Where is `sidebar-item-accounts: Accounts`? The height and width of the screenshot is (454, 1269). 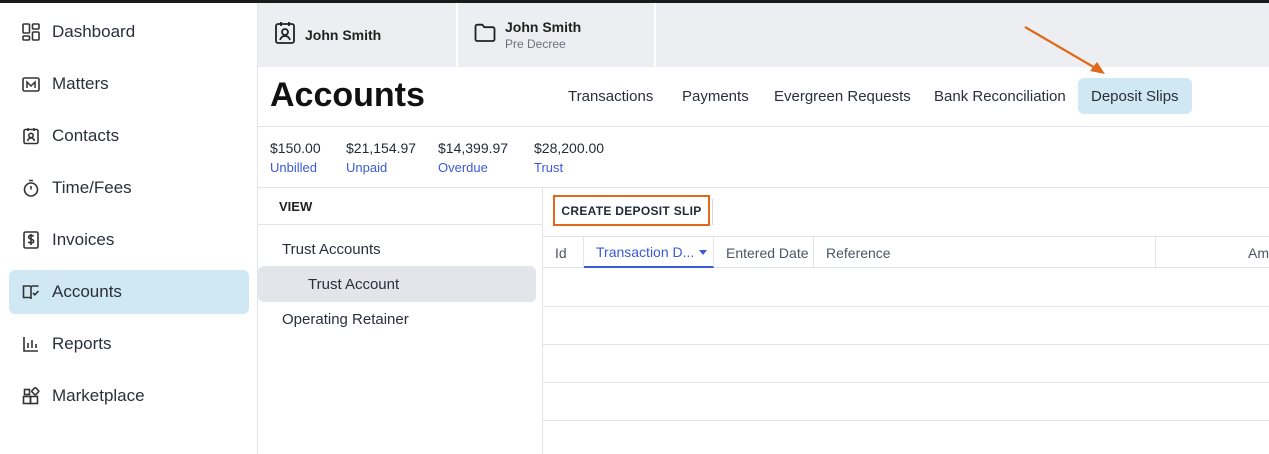
sidebar-item-accounts: Accounts is located at coordinates (129, 292).